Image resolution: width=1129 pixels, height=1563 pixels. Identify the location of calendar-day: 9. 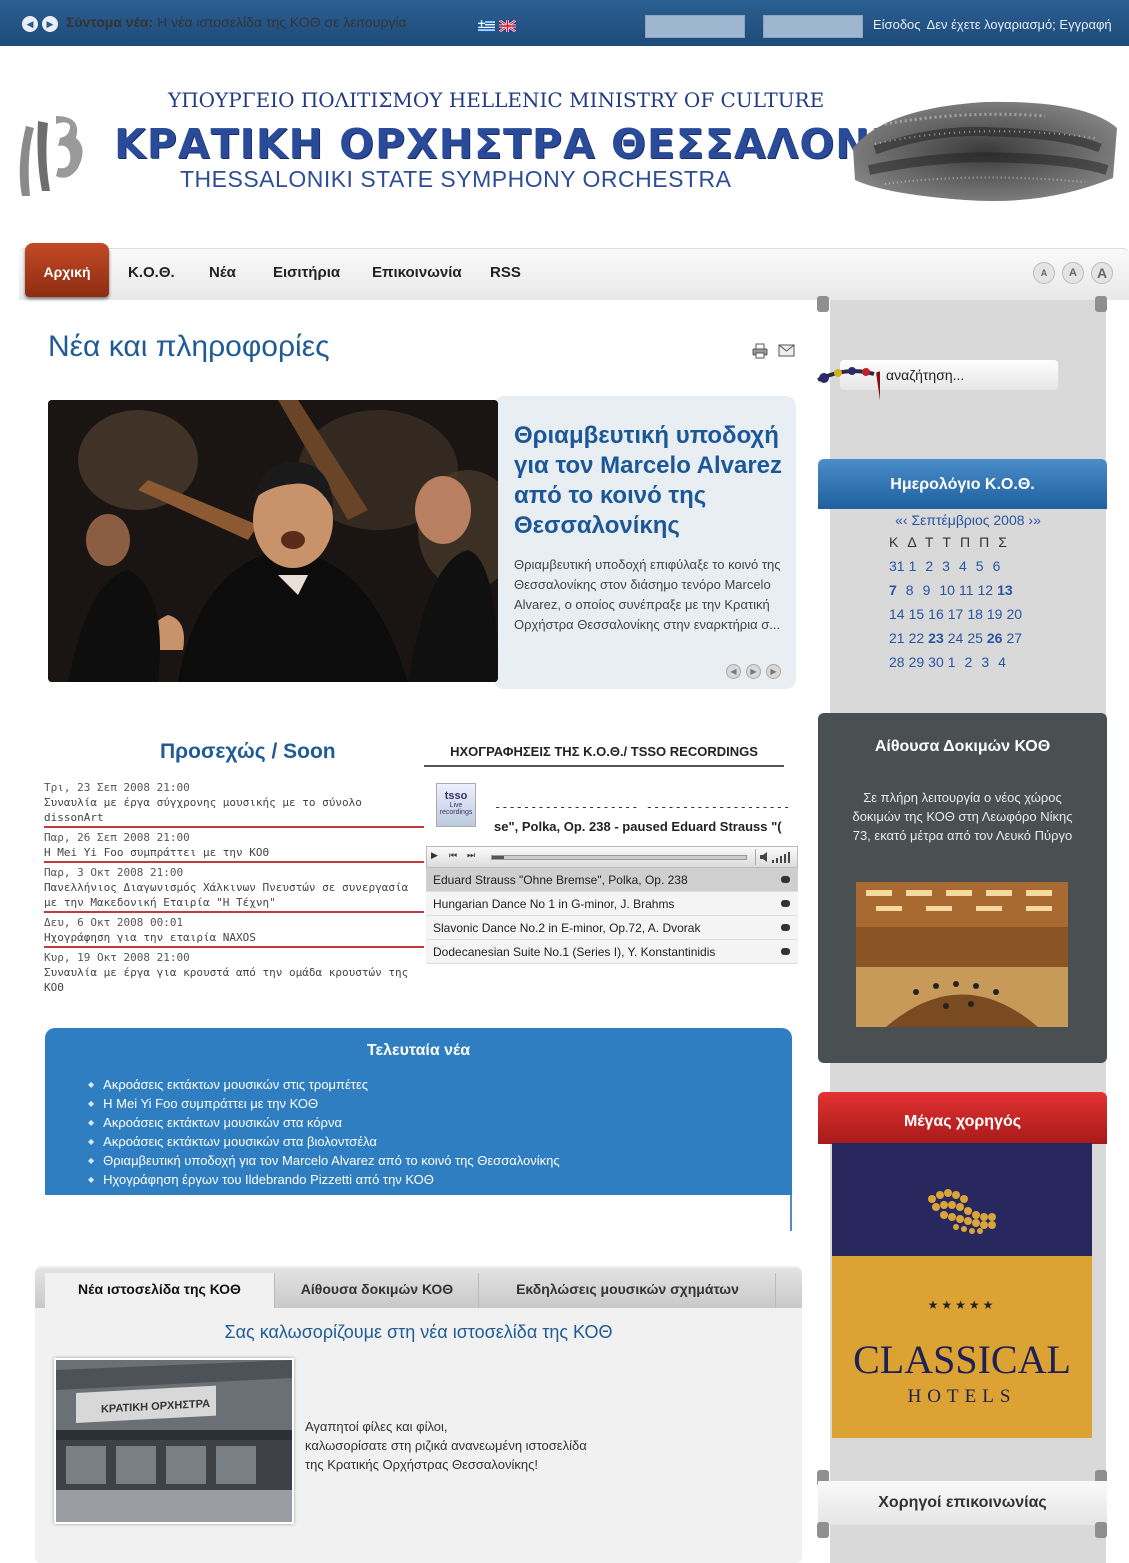
(927, 590).